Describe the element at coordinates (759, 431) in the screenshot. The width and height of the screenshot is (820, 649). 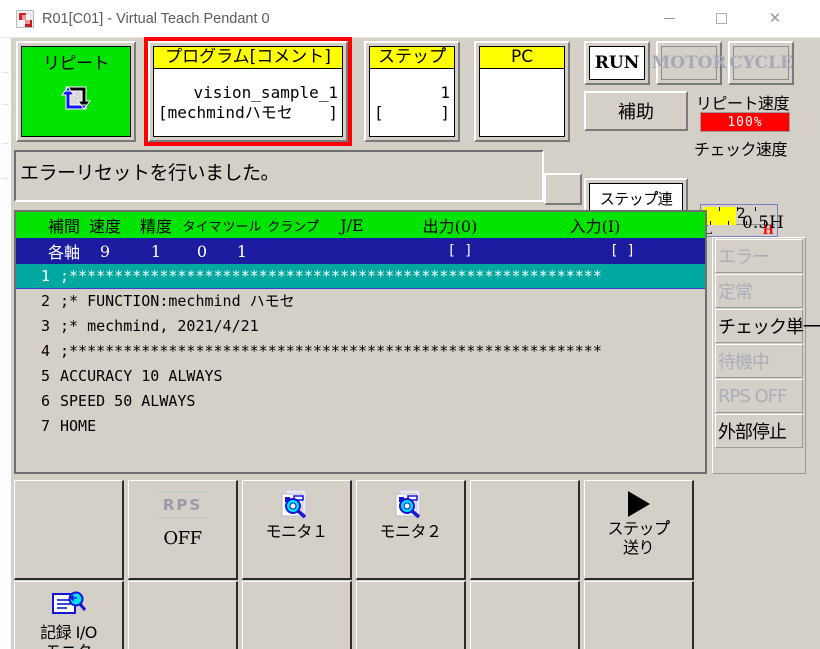
I see `status-item-external-stop: 外部停止` at that location.